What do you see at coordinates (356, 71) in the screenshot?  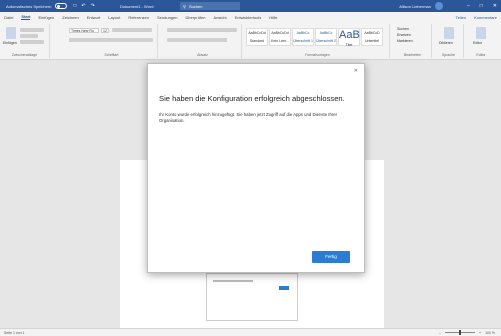 I see `close-icon: ✕` at bounding box center [356, 71].